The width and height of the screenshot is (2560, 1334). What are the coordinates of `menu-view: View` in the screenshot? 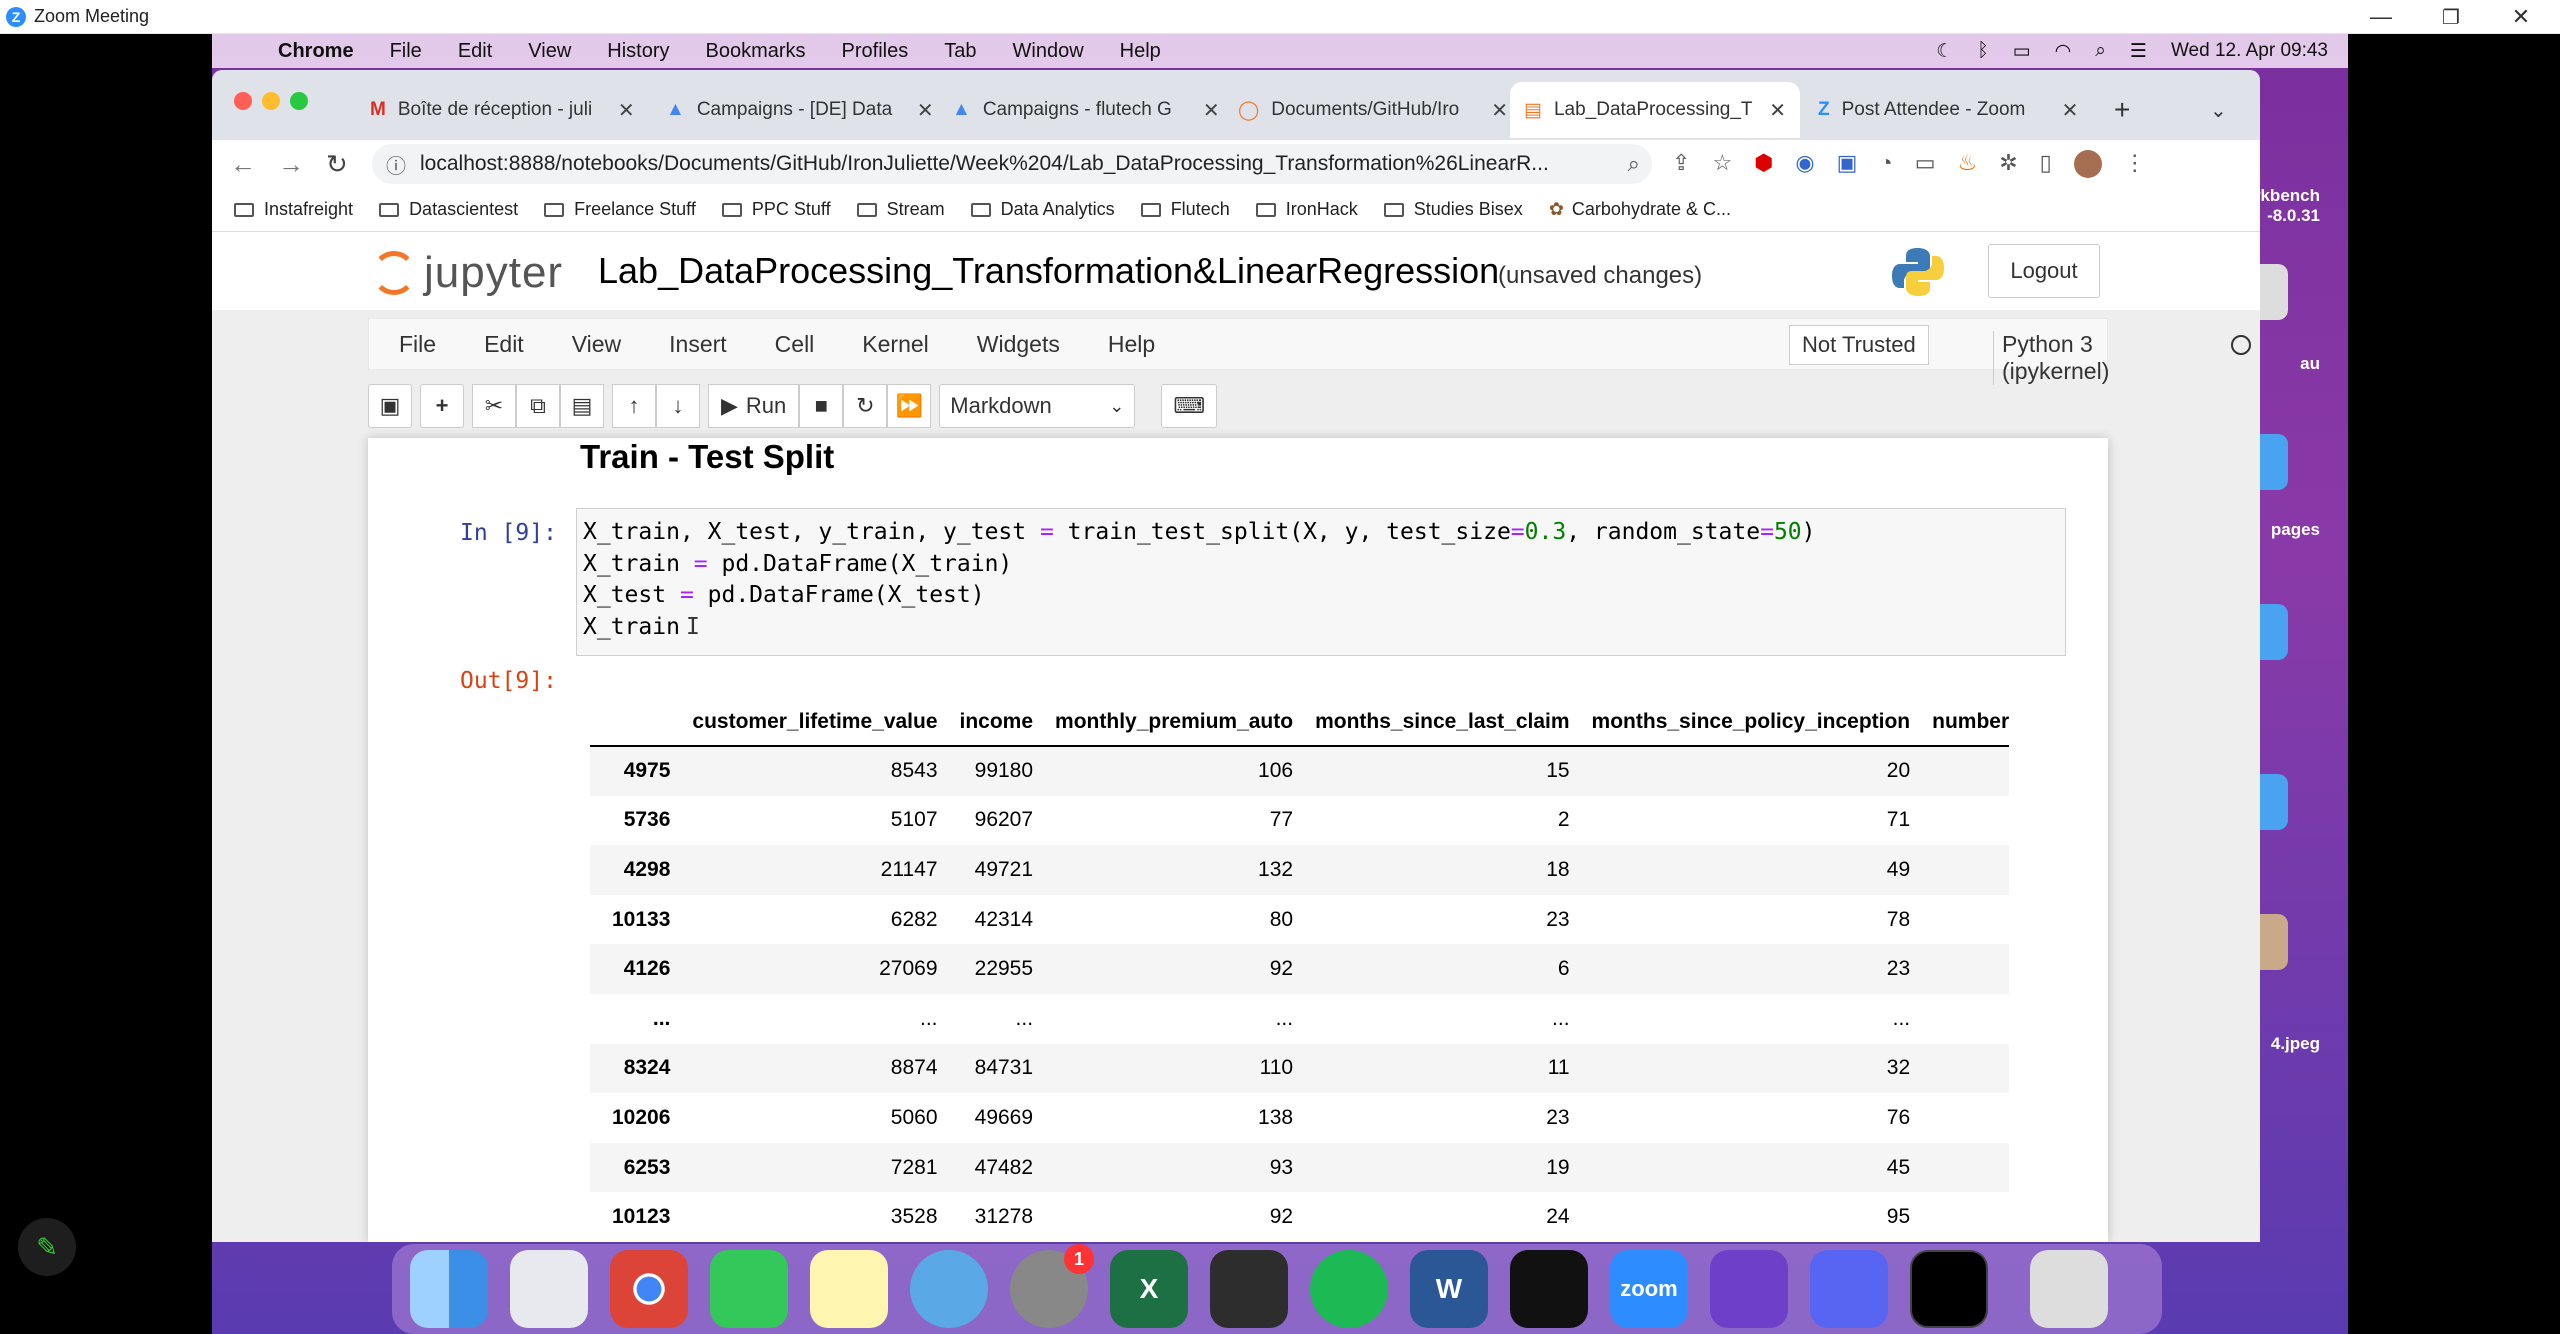 It's located at (549, 51).